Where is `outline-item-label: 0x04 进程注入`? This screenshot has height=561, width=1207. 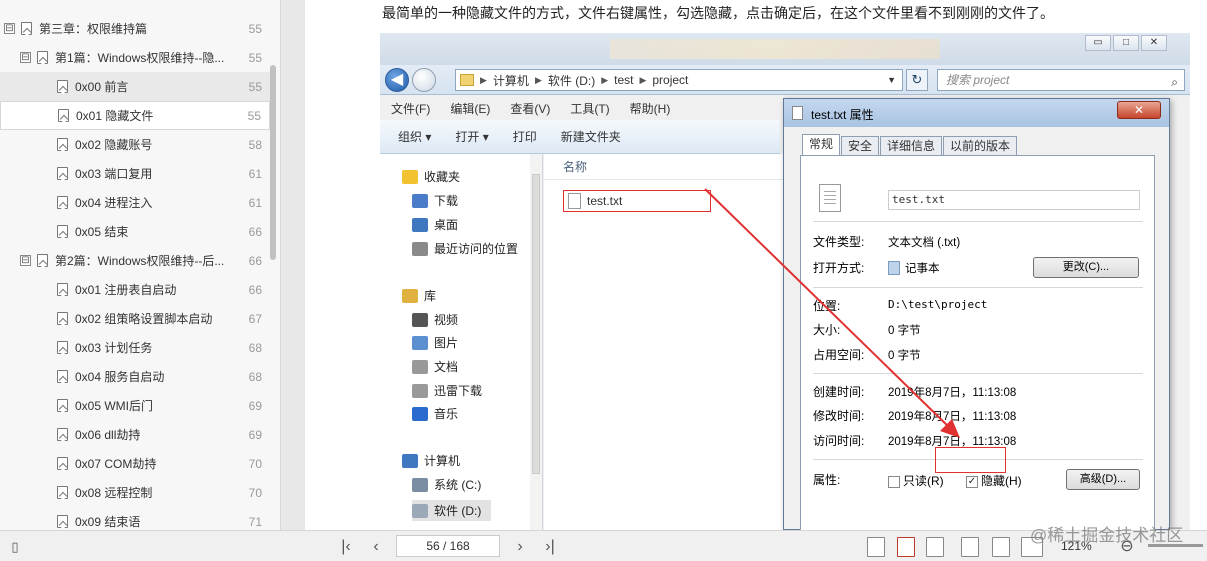 outline-item-label: 0x04 进程注入 is located at coordinates (114, 203).